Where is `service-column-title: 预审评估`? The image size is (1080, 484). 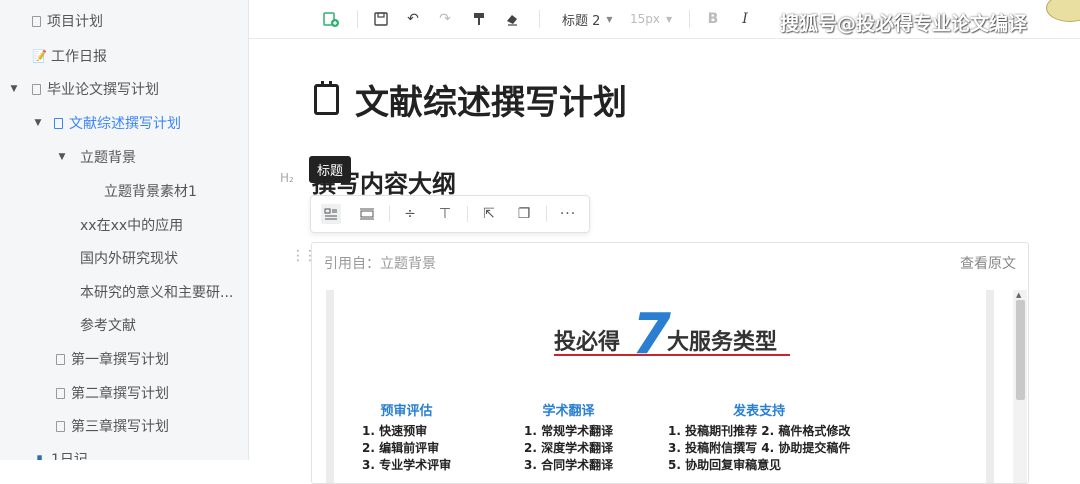
service-column-title: 预审评估 is located at coordinates (406, 411).